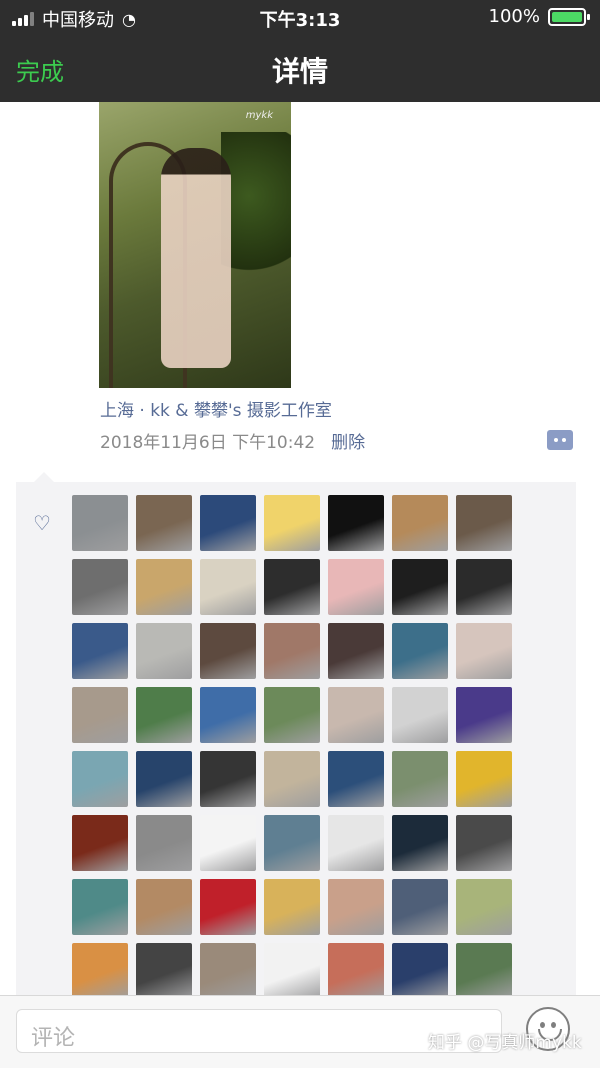  What do you see at coordinates (42, 523) in the screenshot?
I see `heart-icon: ♡` at bounding box center [42, 523].